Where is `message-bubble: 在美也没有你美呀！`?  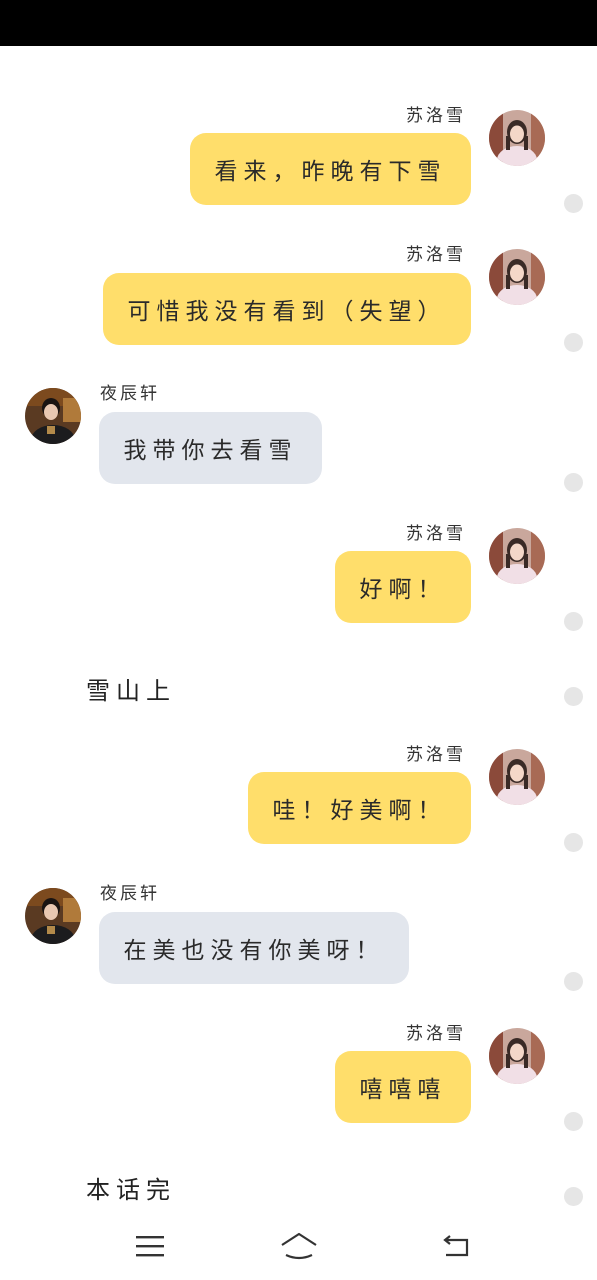
message-bubble: 在美也没有你美呀！ is located at coordinates (254, 948).